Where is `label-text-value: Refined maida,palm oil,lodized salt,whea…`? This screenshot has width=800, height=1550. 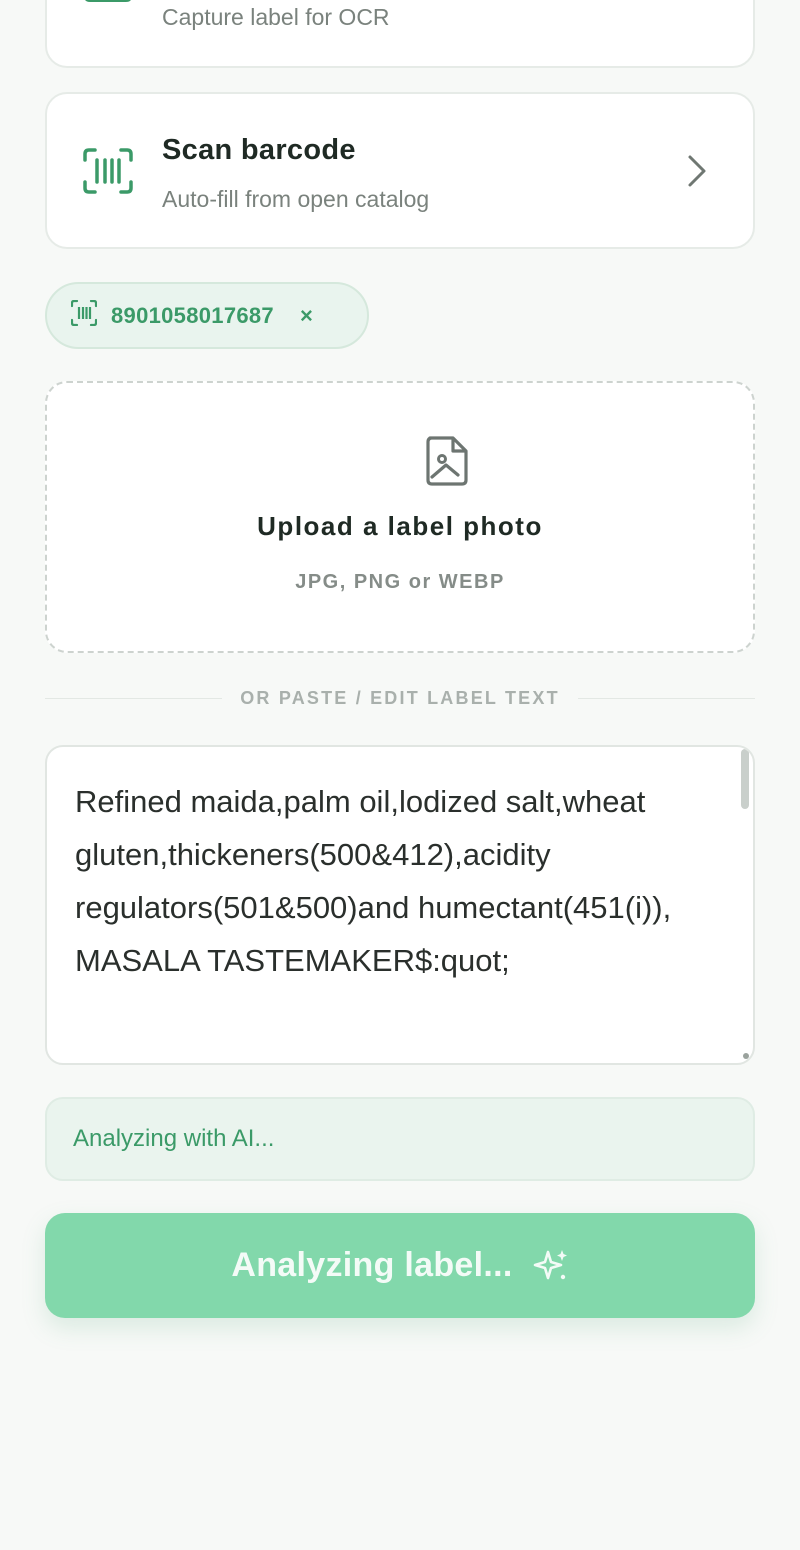
label-text-value: Refined maida,palm oil,lodized salt,whea… is located at coordinates (394, 881).